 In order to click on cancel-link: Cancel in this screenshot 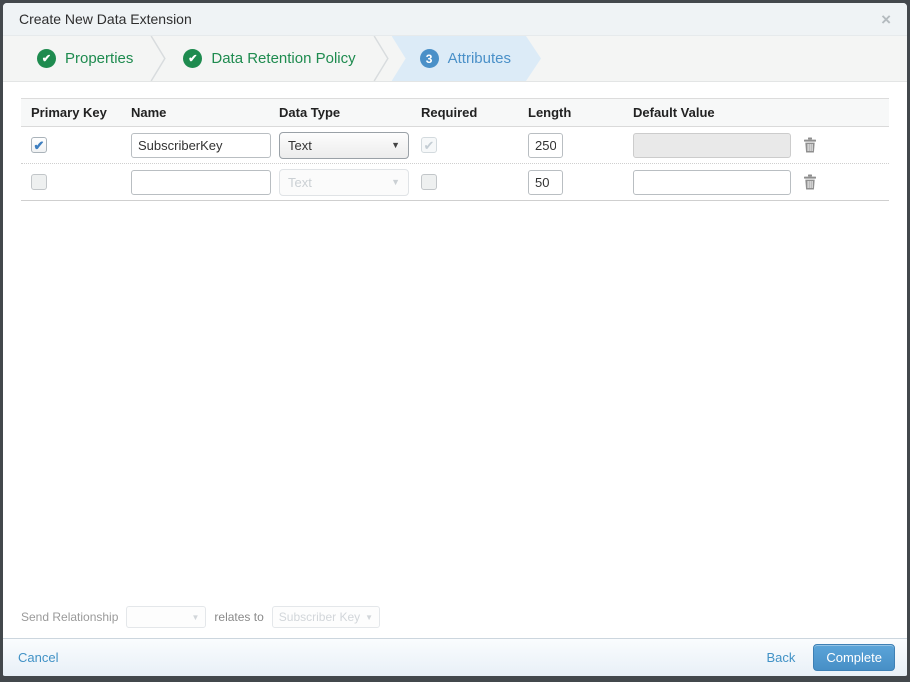, I will do `click(38, 657)`.